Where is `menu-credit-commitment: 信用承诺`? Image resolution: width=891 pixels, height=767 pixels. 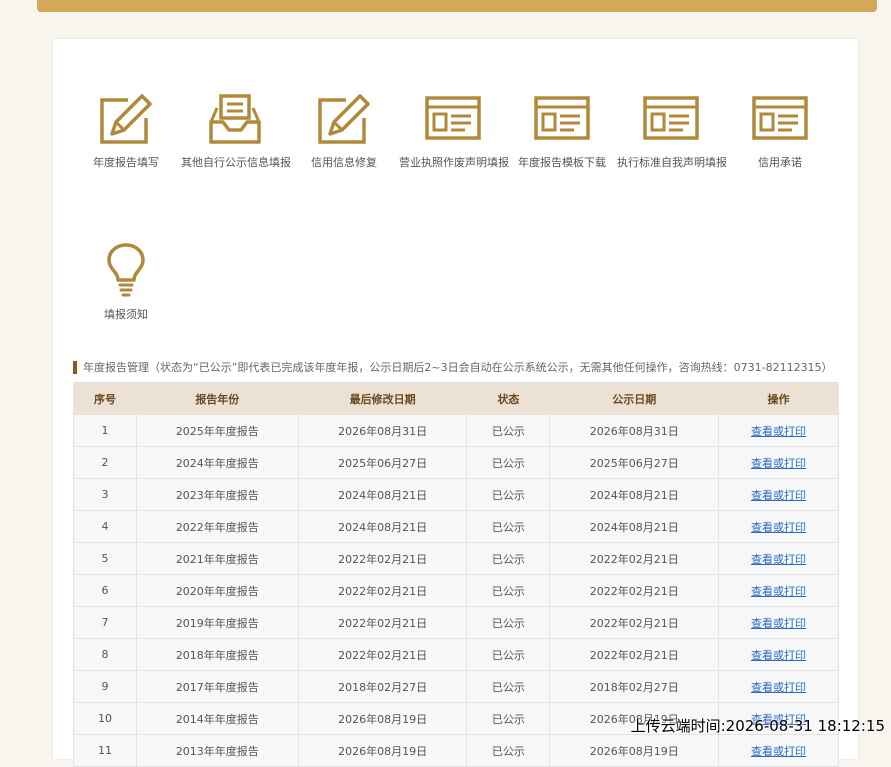 menu-credit-commitment: 信用承诺 is located at coordinates (780, 132).